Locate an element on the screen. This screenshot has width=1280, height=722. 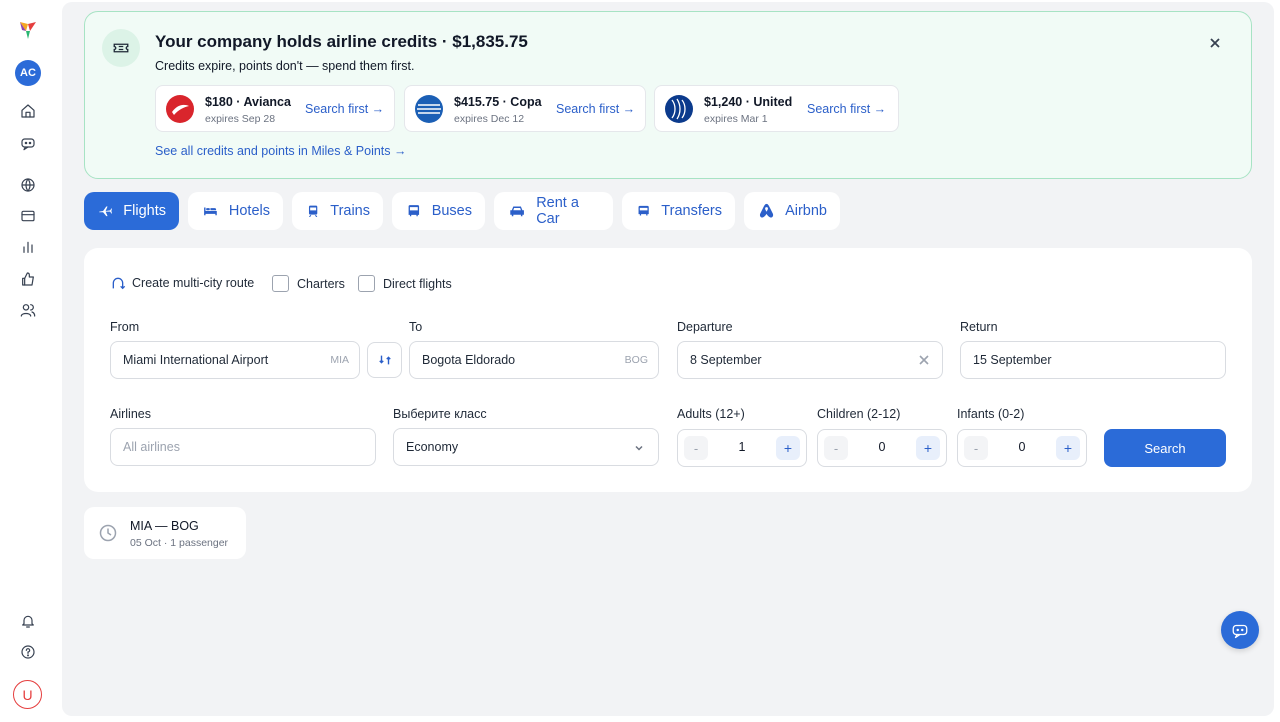
home-icon is located at coordinates (28, 111).